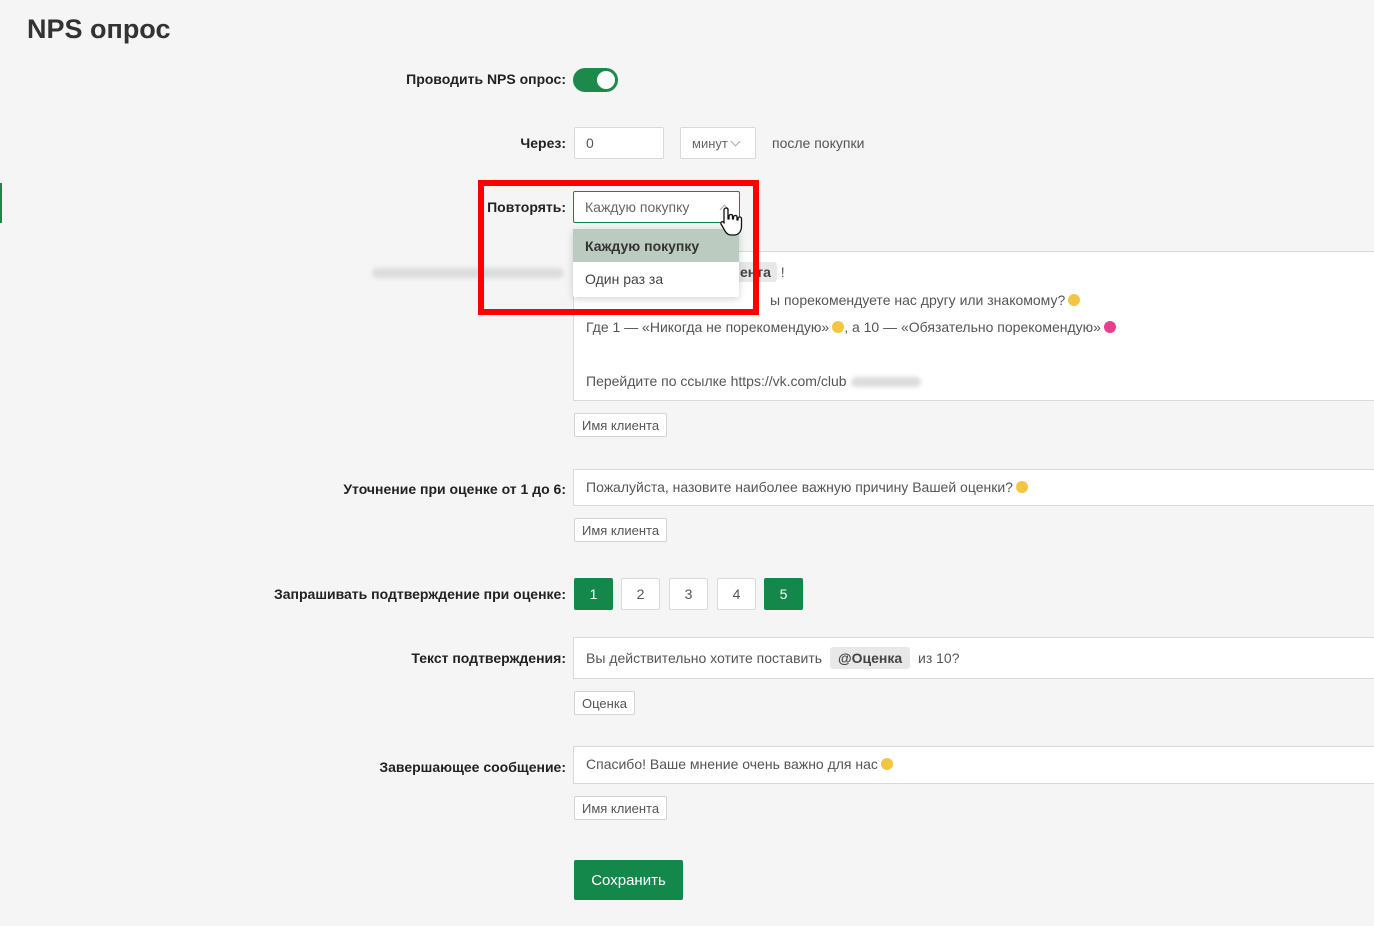 The height and width of the screenshot is (926, 1374). What do you see at coordinates (1, 203) in the screenshot?
I see `sidebar-active-indicator` at bounding box center [1, 203].